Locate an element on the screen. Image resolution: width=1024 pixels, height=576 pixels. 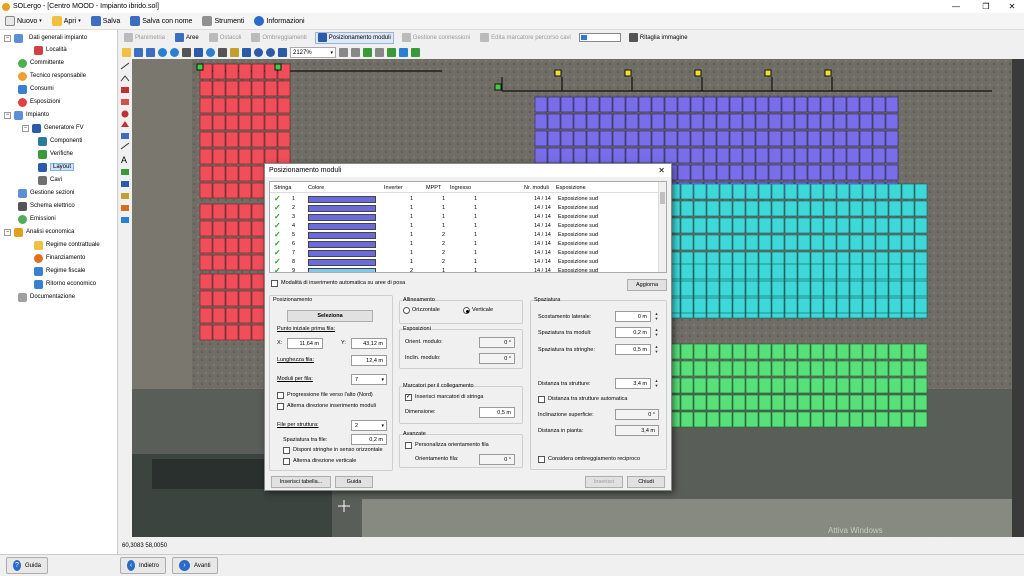
rotate-icon is located at coordinates (210, 52).